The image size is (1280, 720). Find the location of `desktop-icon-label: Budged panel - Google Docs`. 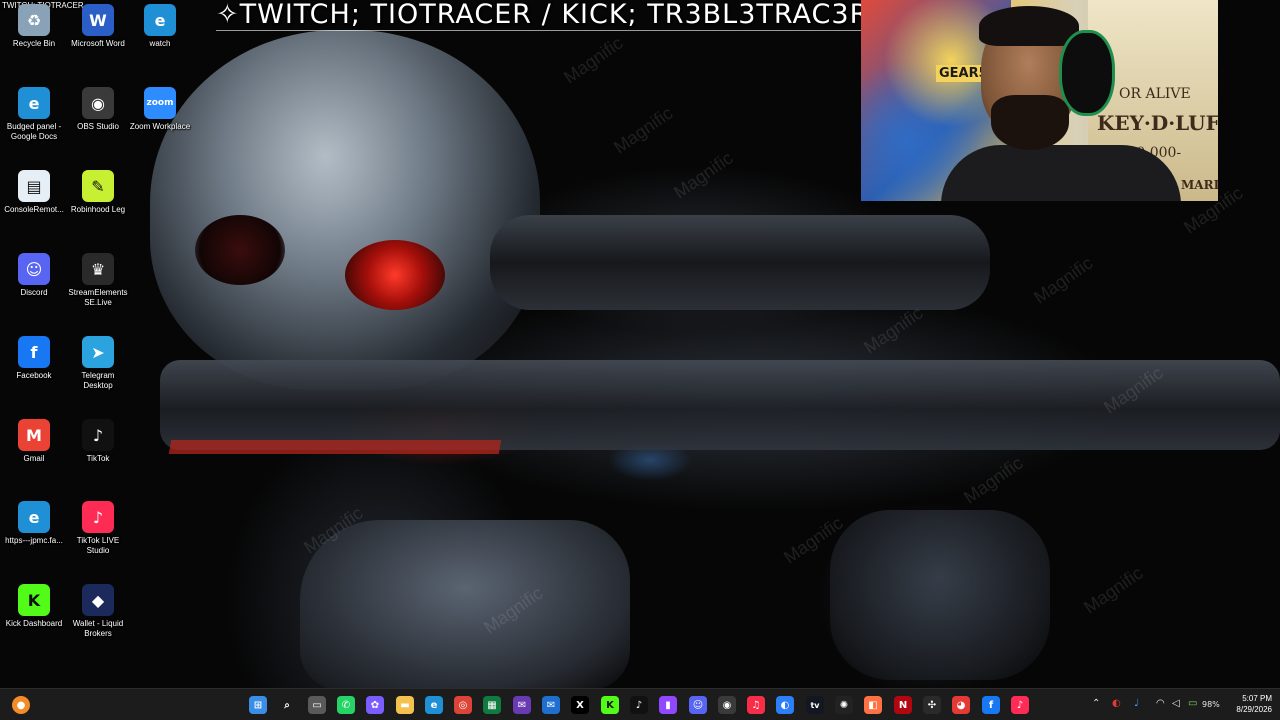

desktop-icon-label: Budged panel - Google Docs is located at coordinates (34, 131).